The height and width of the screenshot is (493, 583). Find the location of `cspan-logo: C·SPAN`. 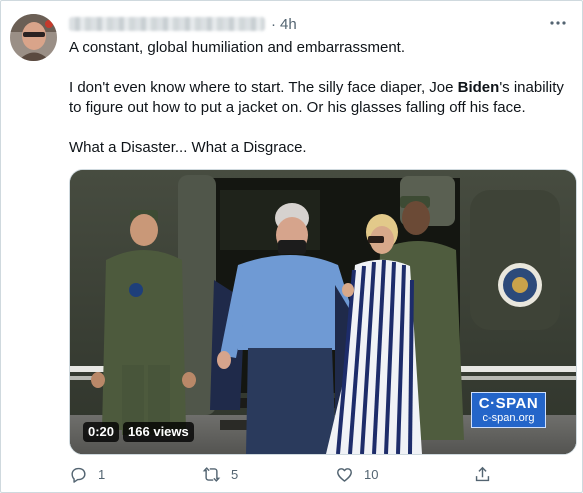

cspan-logo: C·SPAN is located at coordinates (508, 403).